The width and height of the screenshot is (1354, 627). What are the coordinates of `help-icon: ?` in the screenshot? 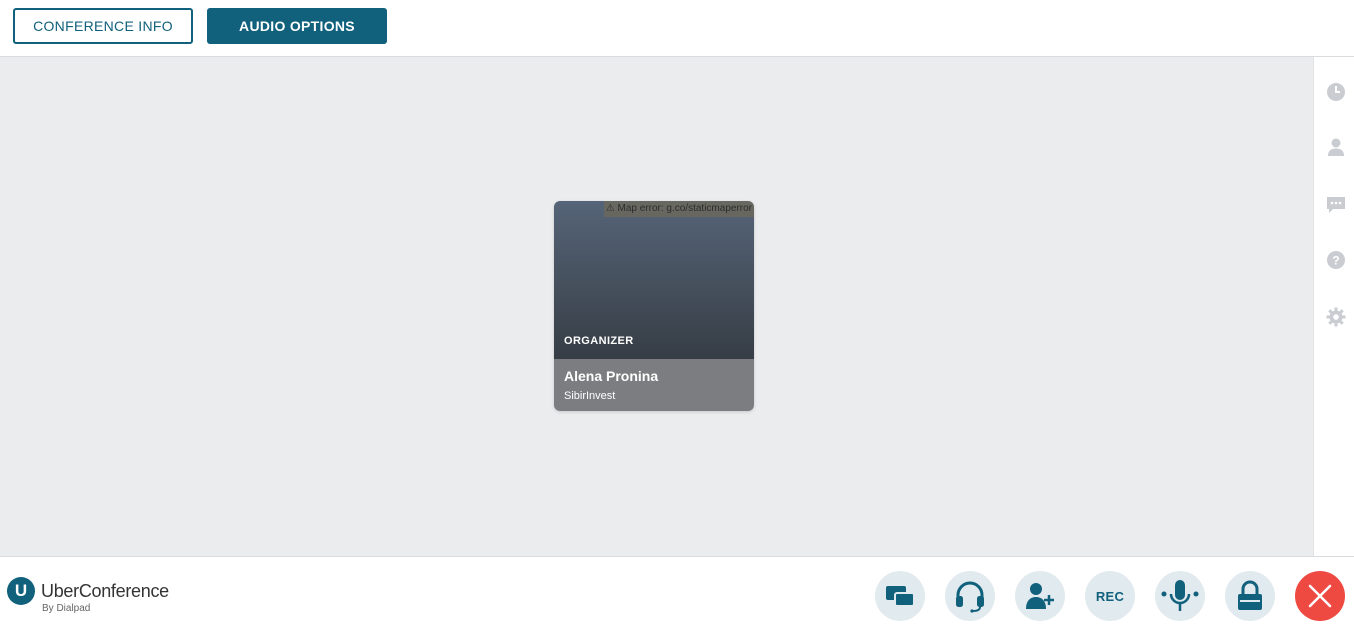 It's located at (1336, 260).